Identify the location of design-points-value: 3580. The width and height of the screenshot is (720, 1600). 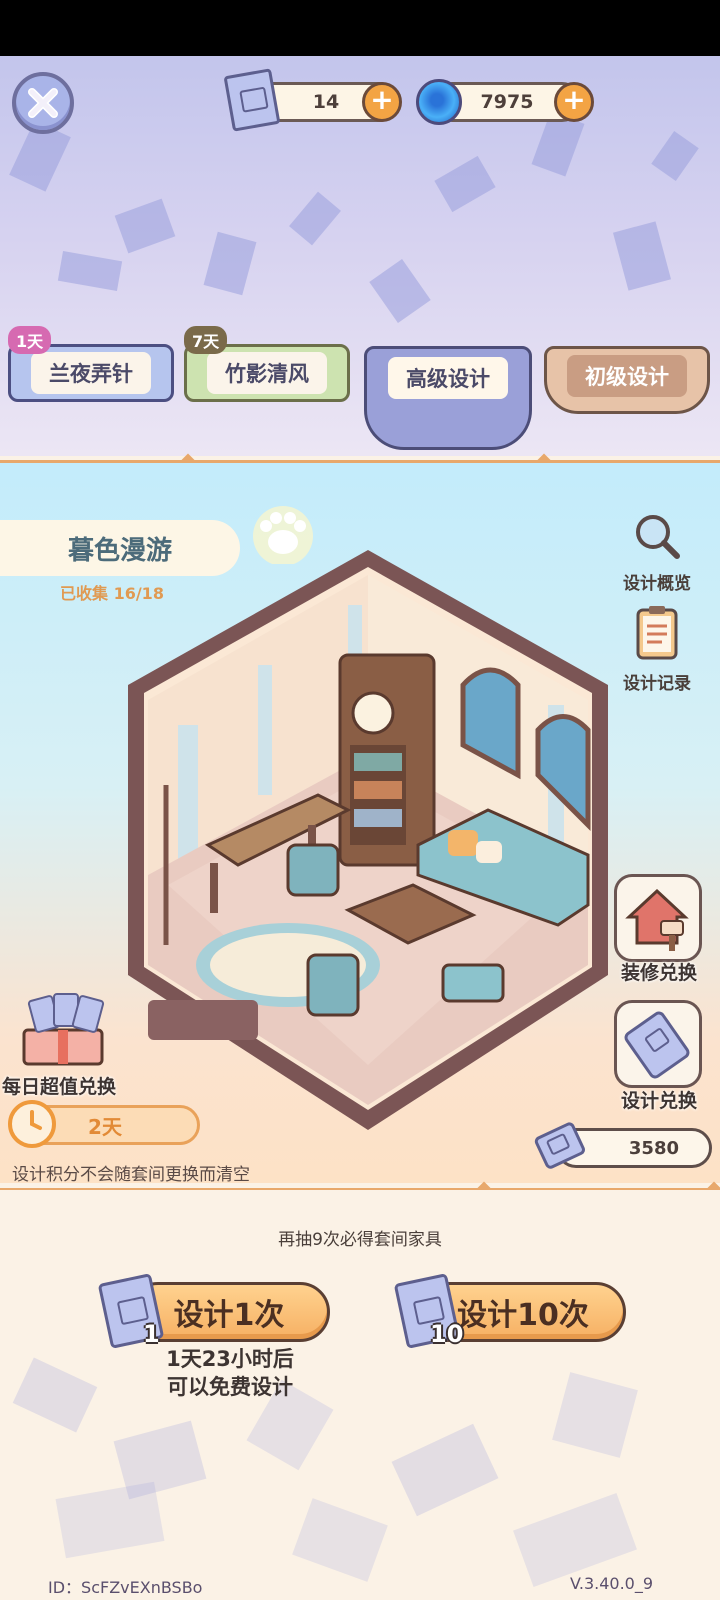
(653, 1148).